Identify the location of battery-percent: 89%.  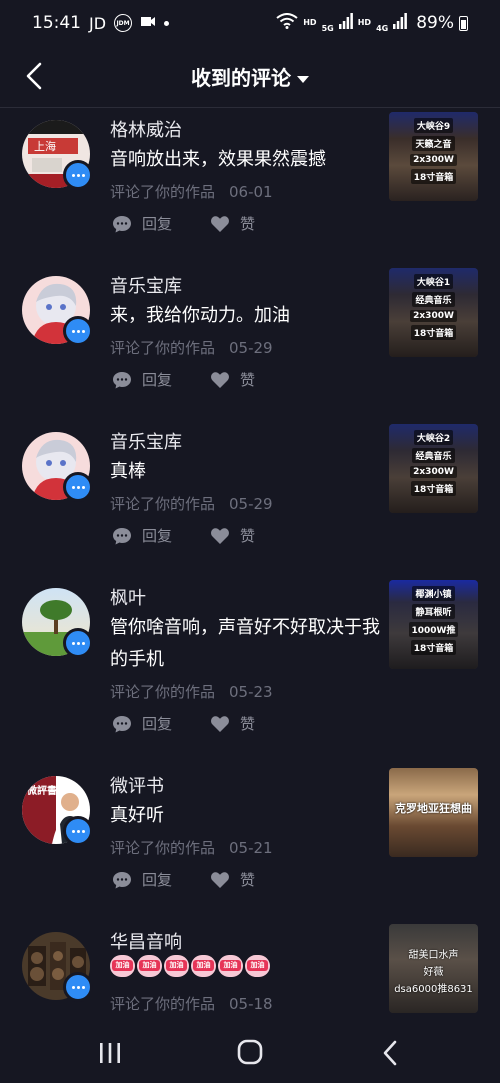
(435, 23).